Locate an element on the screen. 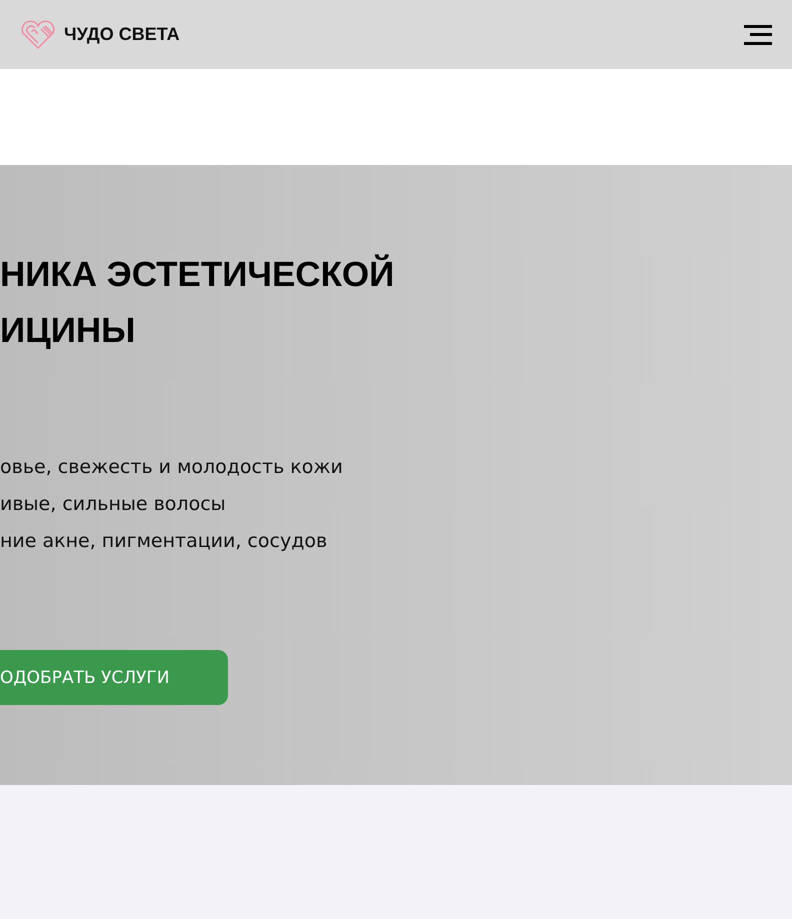 The height and width of the screenshot is (919, 792). hero-title: НИКА ЭСТЕТИЧЕСКОЙ is located at coordinates (197, 274).